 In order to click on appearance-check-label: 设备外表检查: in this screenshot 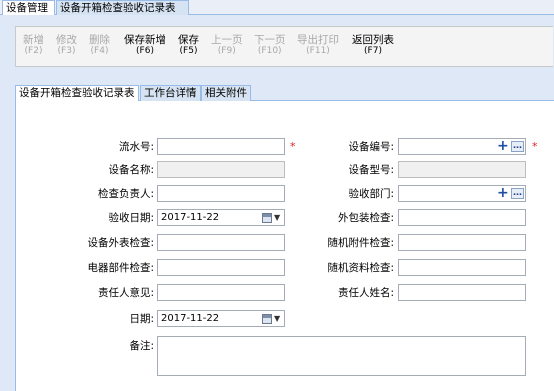, I will do `click(120, 243)`.